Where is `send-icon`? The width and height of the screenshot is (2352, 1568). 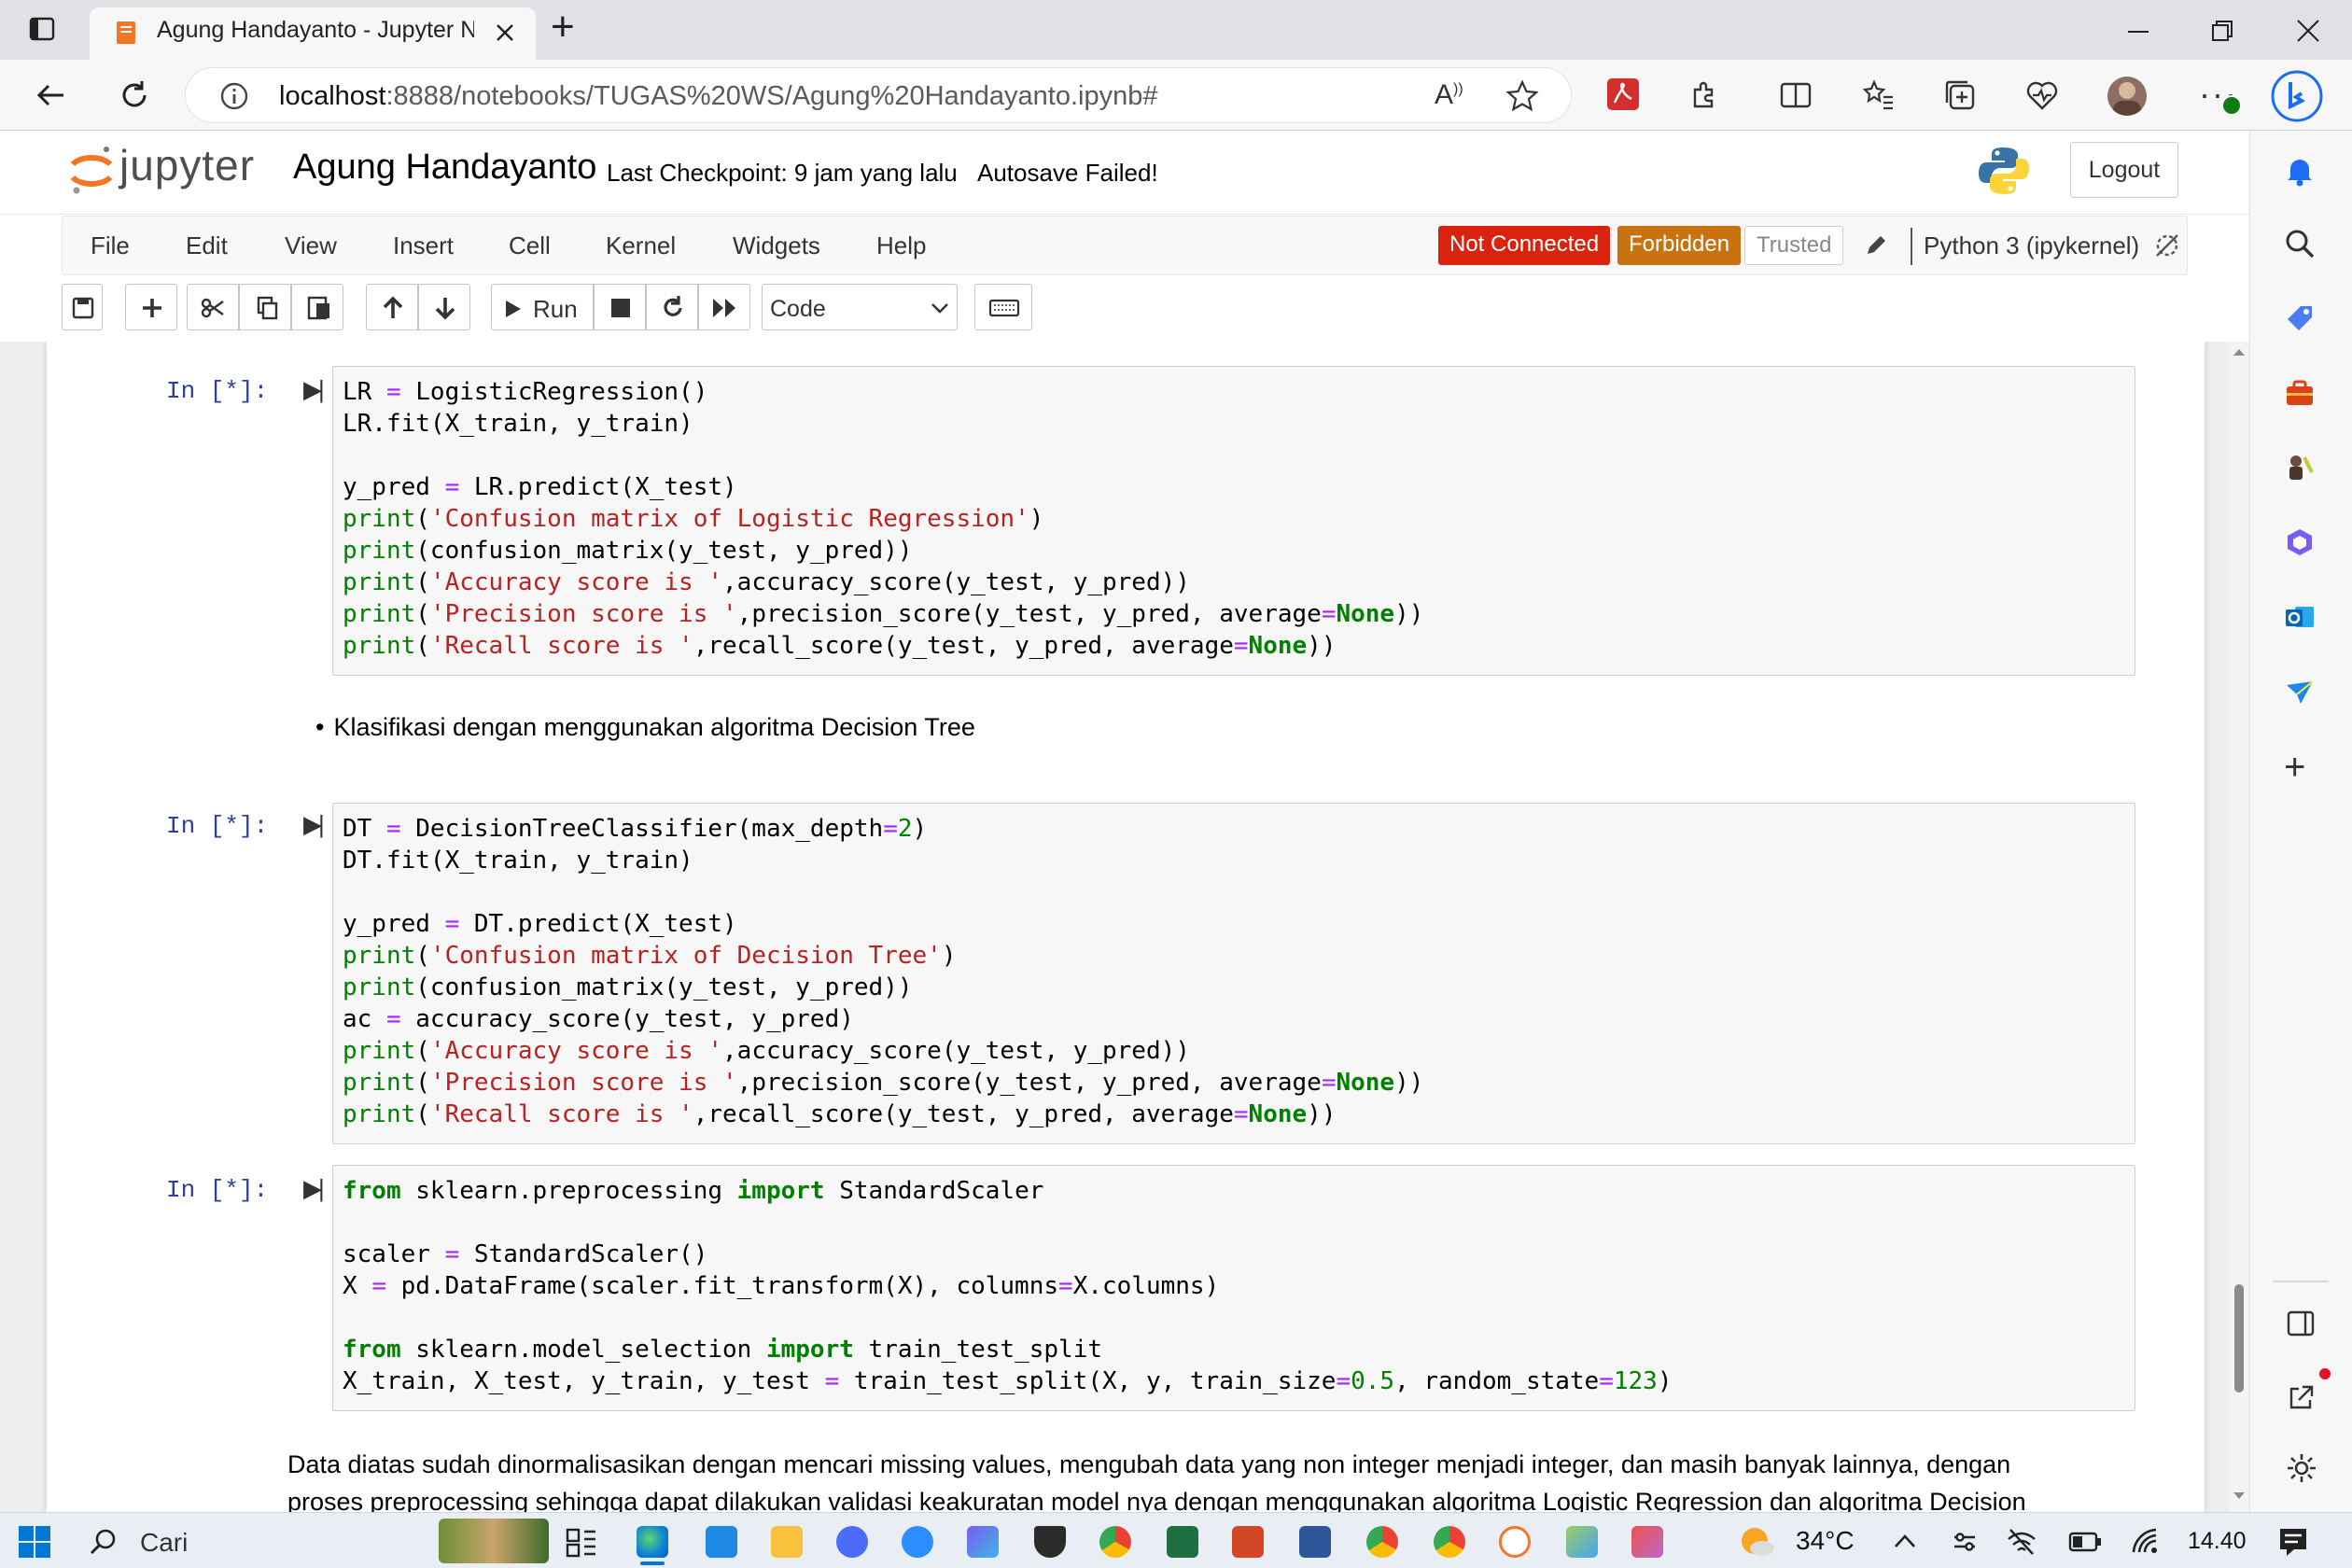
send-icon is located at coordinates (2300, 691).